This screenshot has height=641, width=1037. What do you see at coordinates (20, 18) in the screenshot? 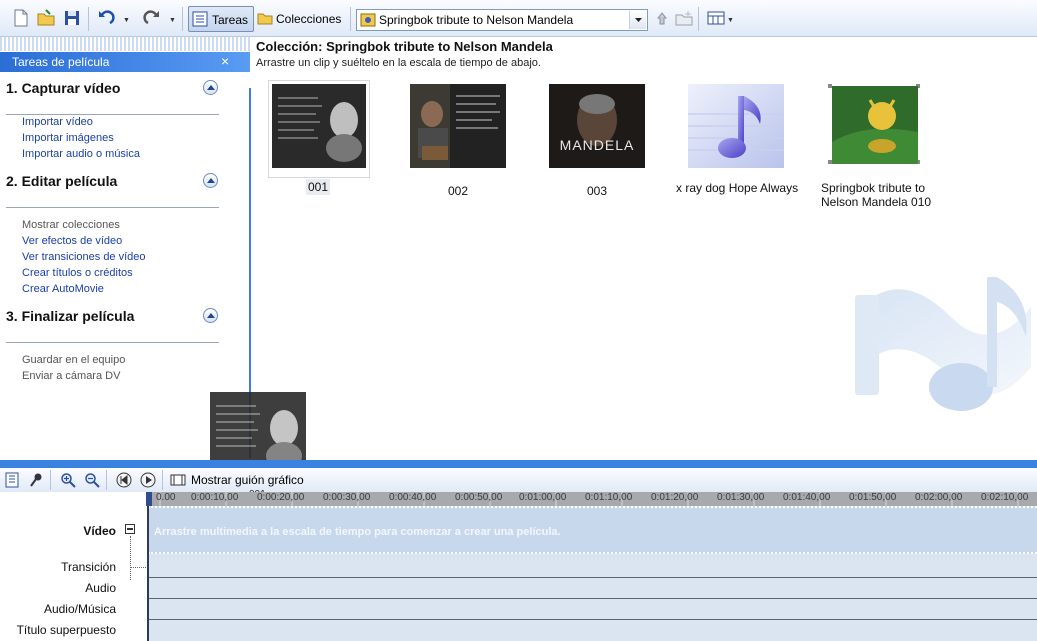
I see `new-project-icon` at bounding box center [20, 18].